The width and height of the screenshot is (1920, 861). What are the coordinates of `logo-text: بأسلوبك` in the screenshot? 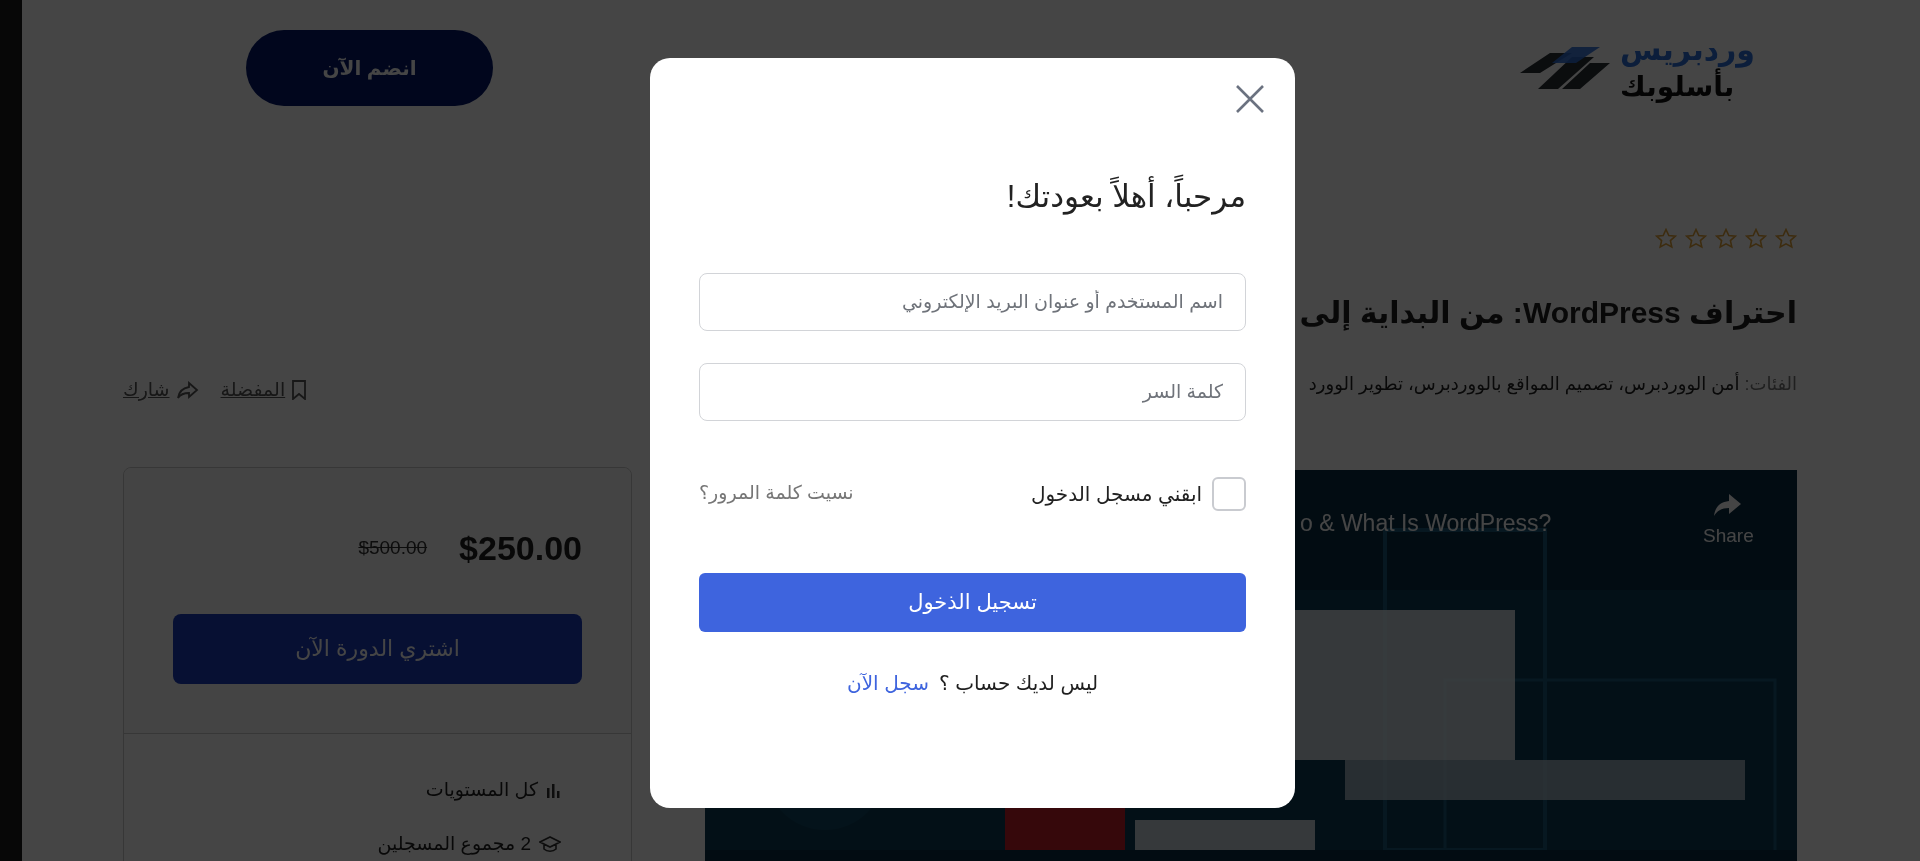 It's located at (1677, 87).